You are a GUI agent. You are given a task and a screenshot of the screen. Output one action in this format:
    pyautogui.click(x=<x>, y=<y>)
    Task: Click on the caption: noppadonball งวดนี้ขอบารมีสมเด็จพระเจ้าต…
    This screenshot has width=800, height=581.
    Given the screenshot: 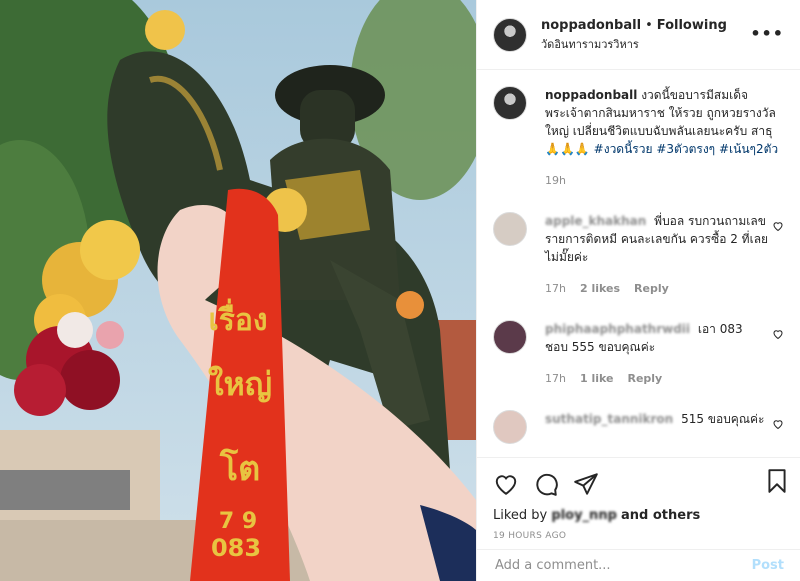 What is the action you would take?
    pyautogui.click(x=638, y=138)
    